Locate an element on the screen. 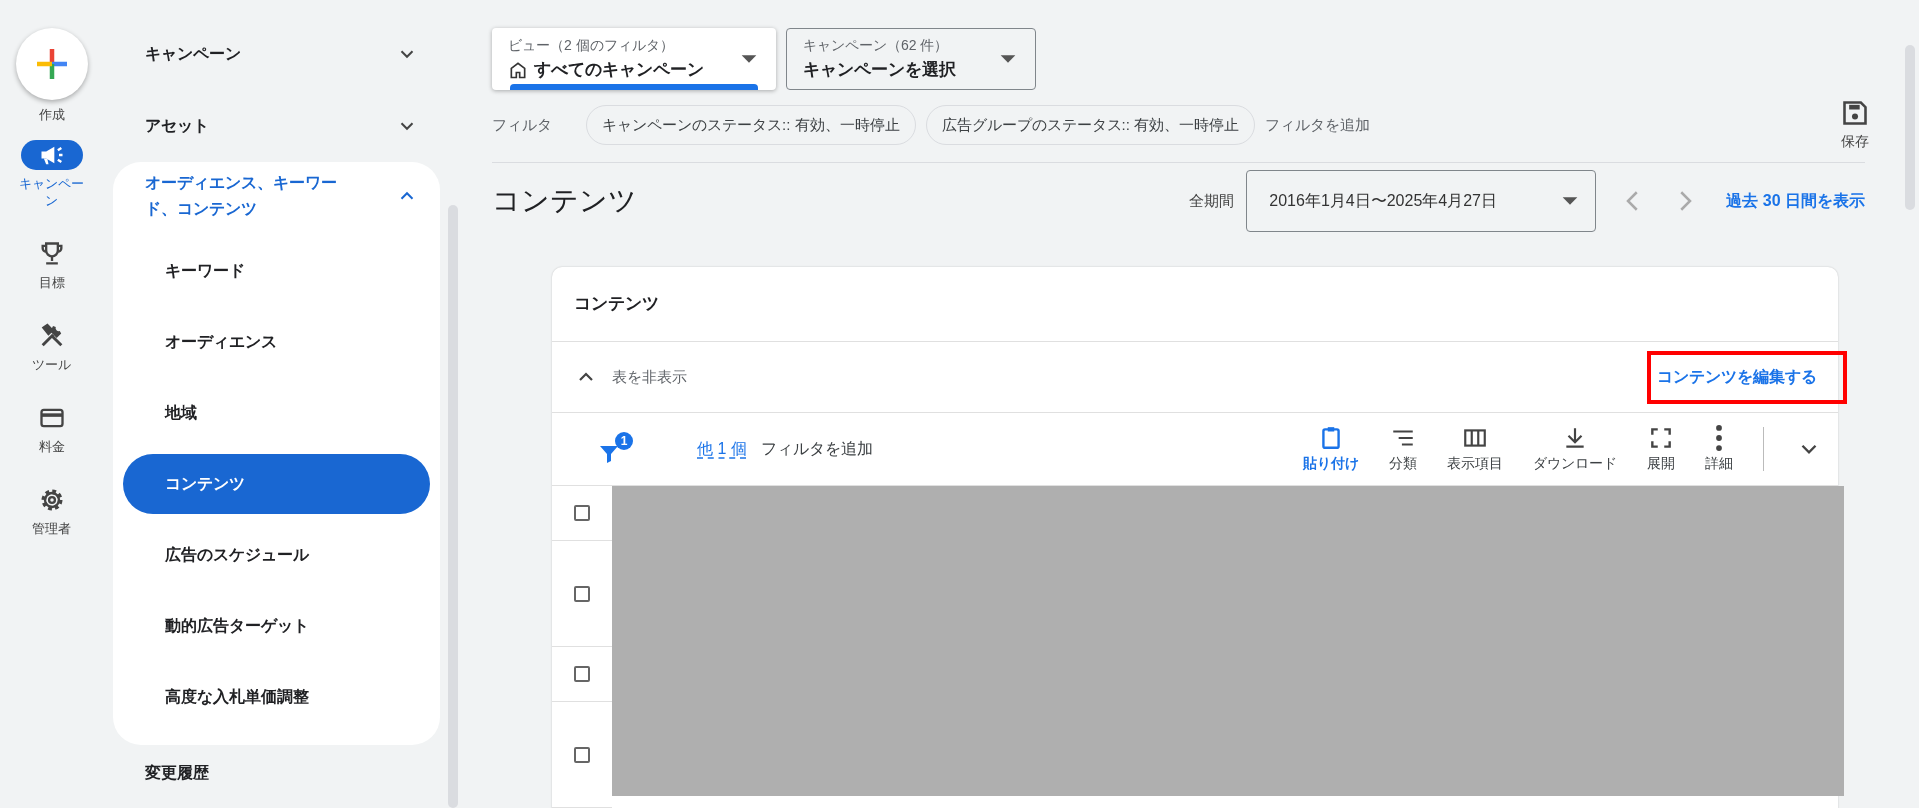  nav-subitem: オーディエンス is located at coordinates (276, 342).